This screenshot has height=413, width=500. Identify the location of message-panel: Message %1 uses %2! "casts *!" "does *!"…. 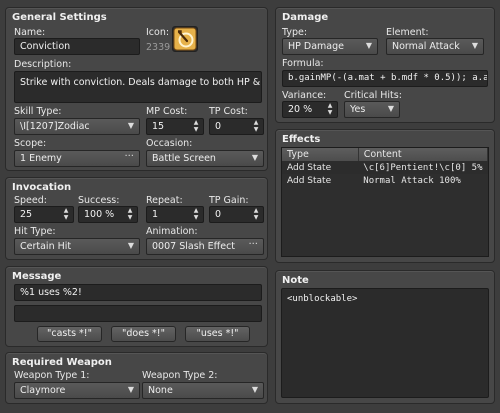
(136, 306).